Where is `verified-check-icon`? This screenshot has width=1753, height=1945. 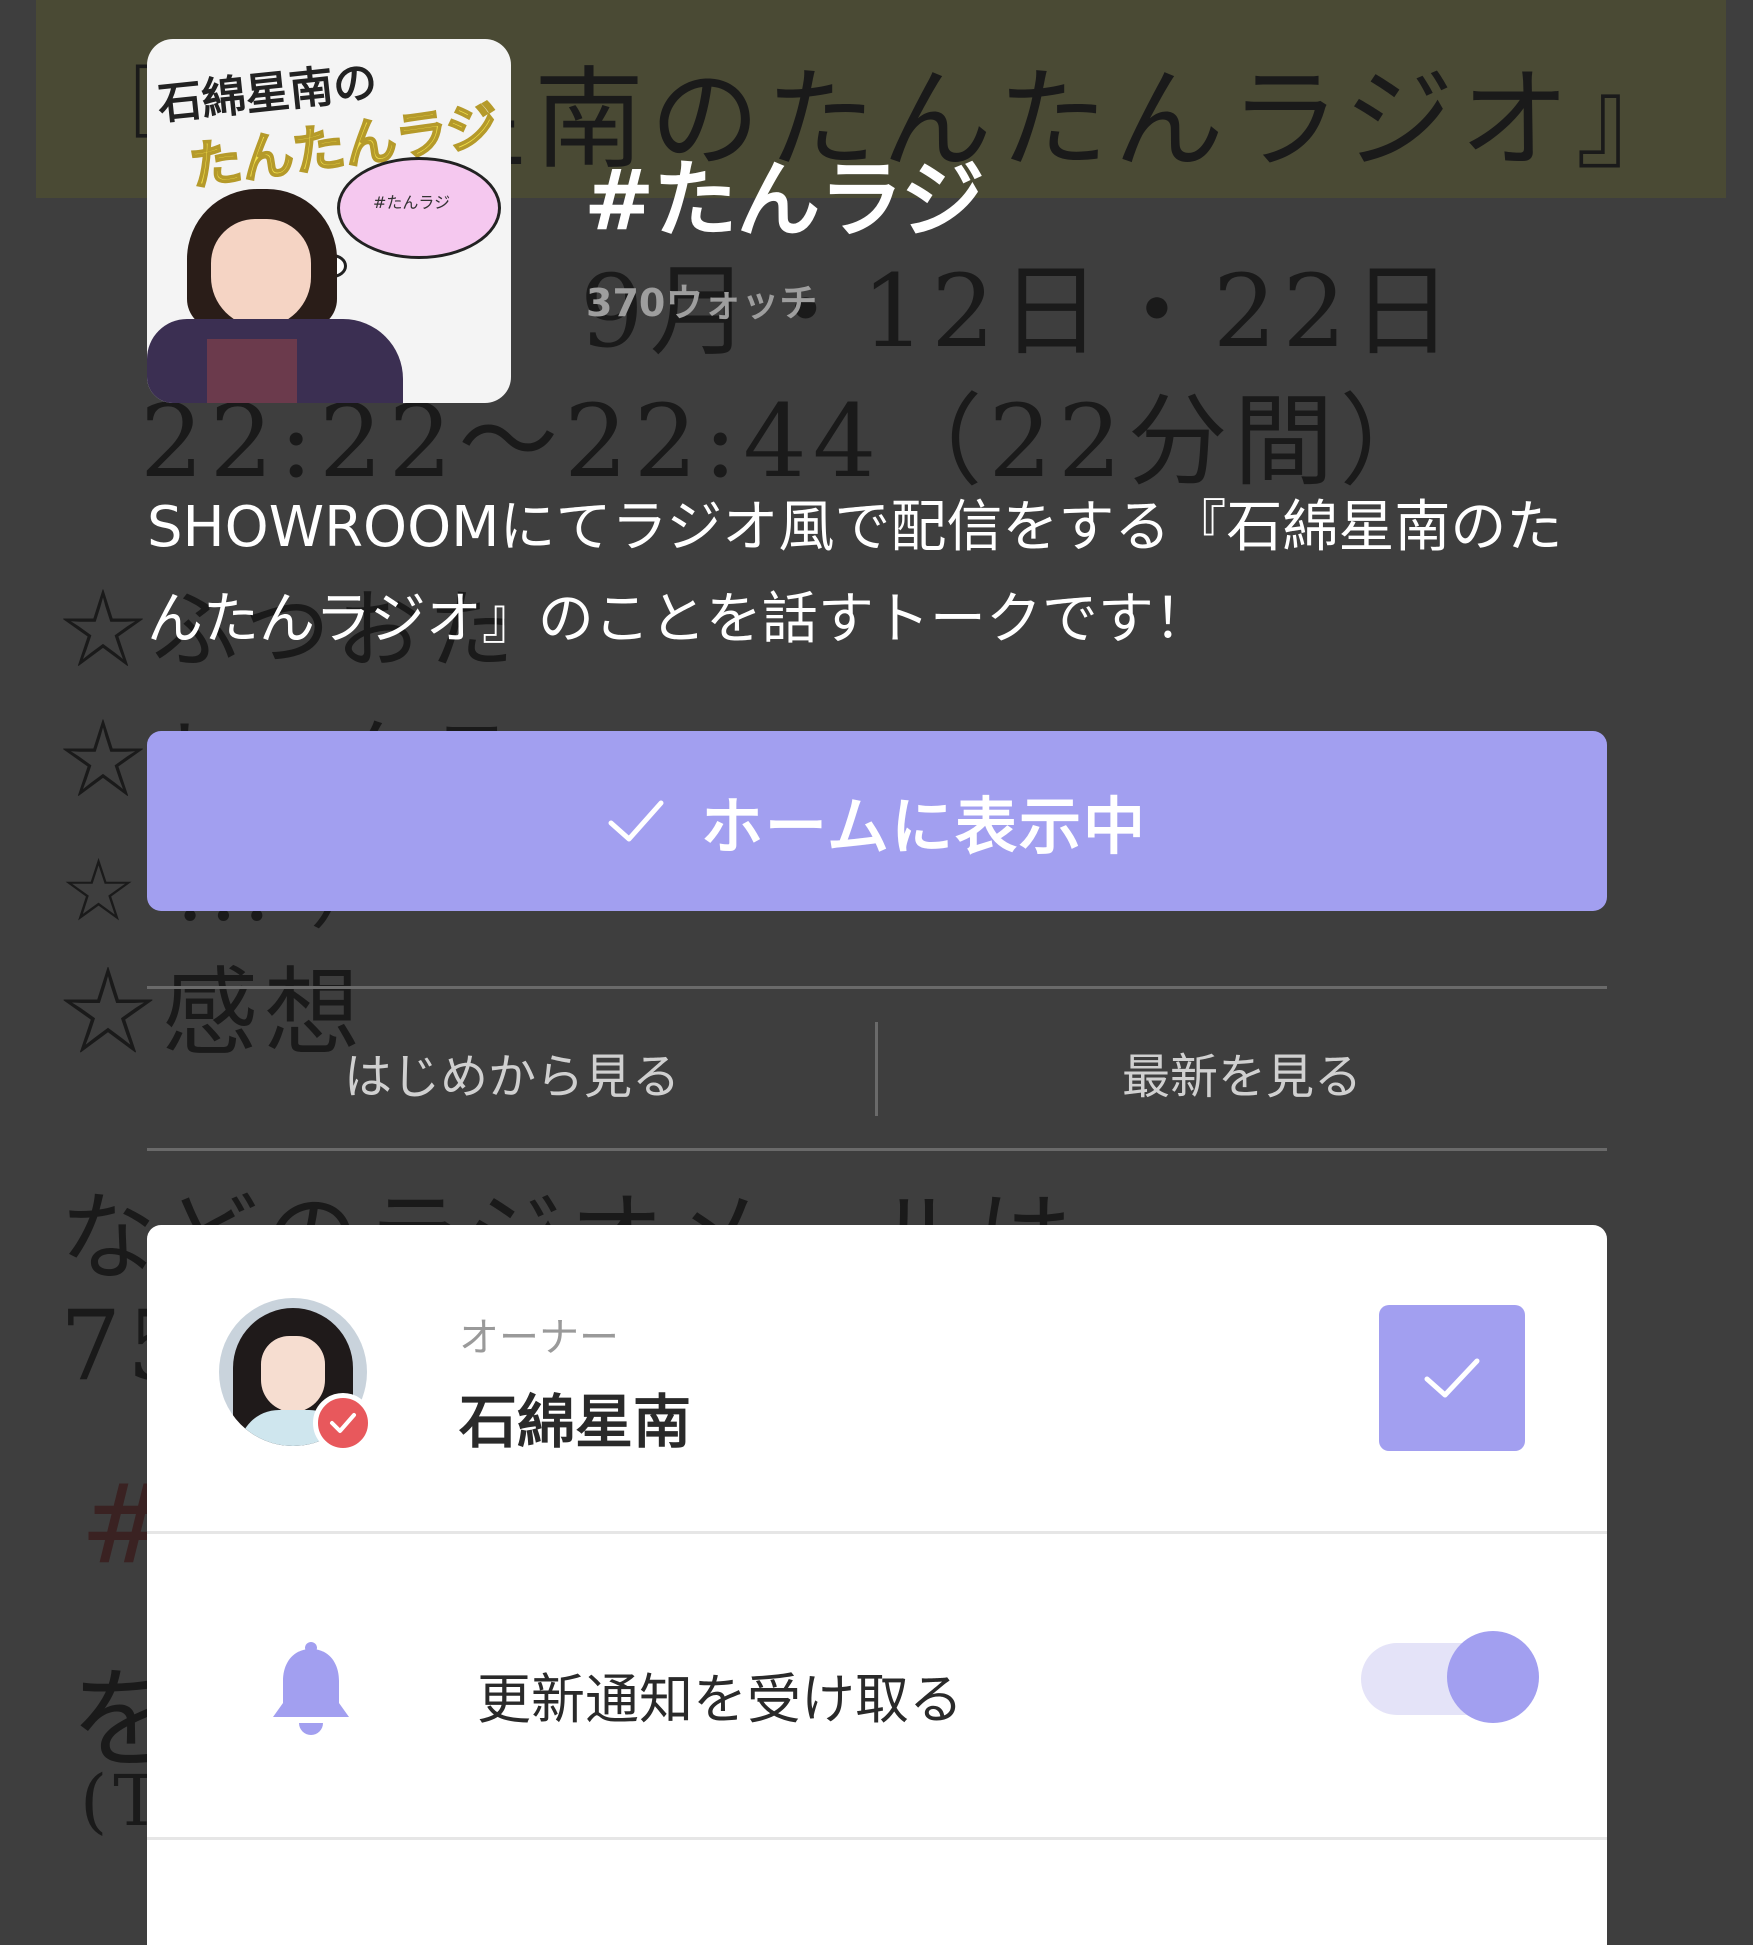
verified-check-icon is located at coordinates (343, 1423).